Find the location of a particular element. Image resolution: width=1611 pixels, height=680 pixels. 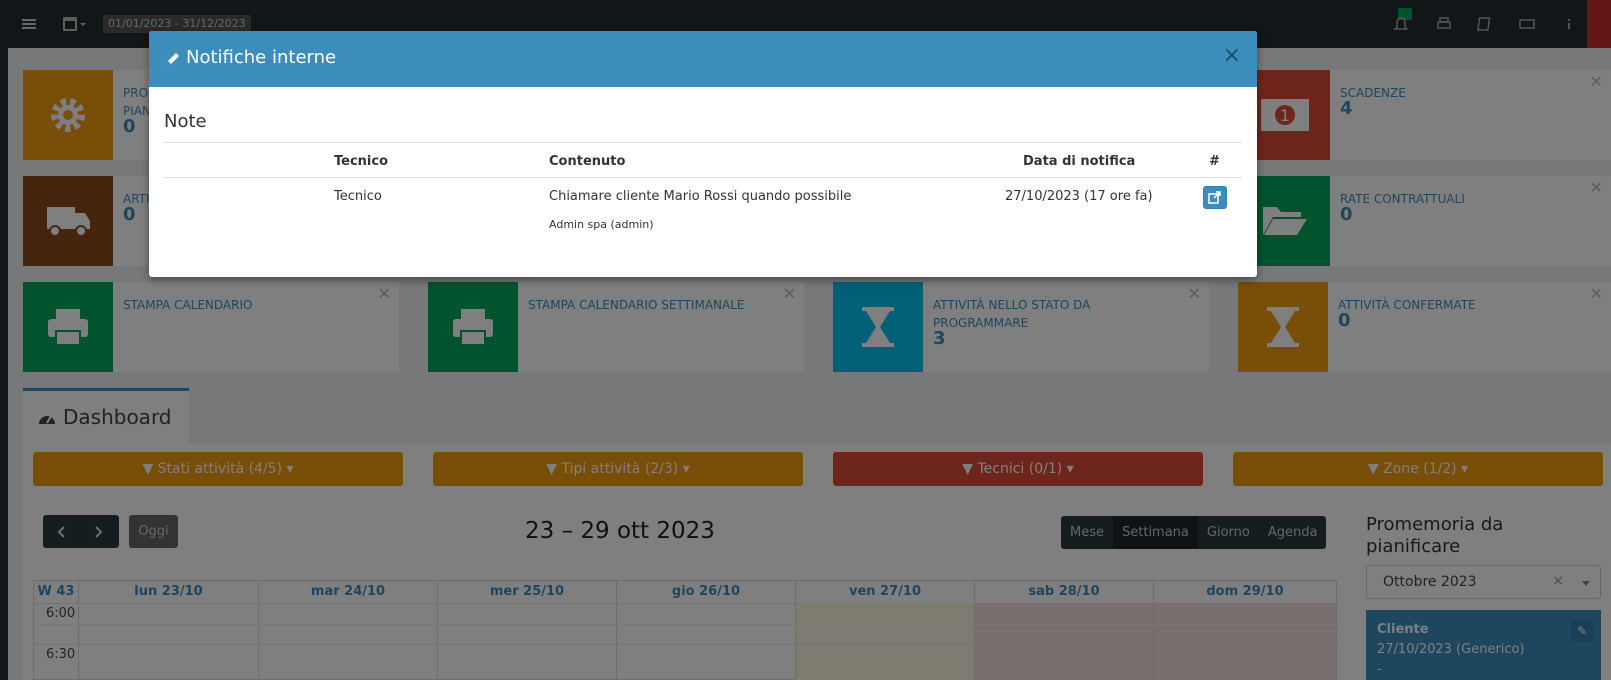

column-header-tecnico: Tecnico is located at coordinates (361, 161).